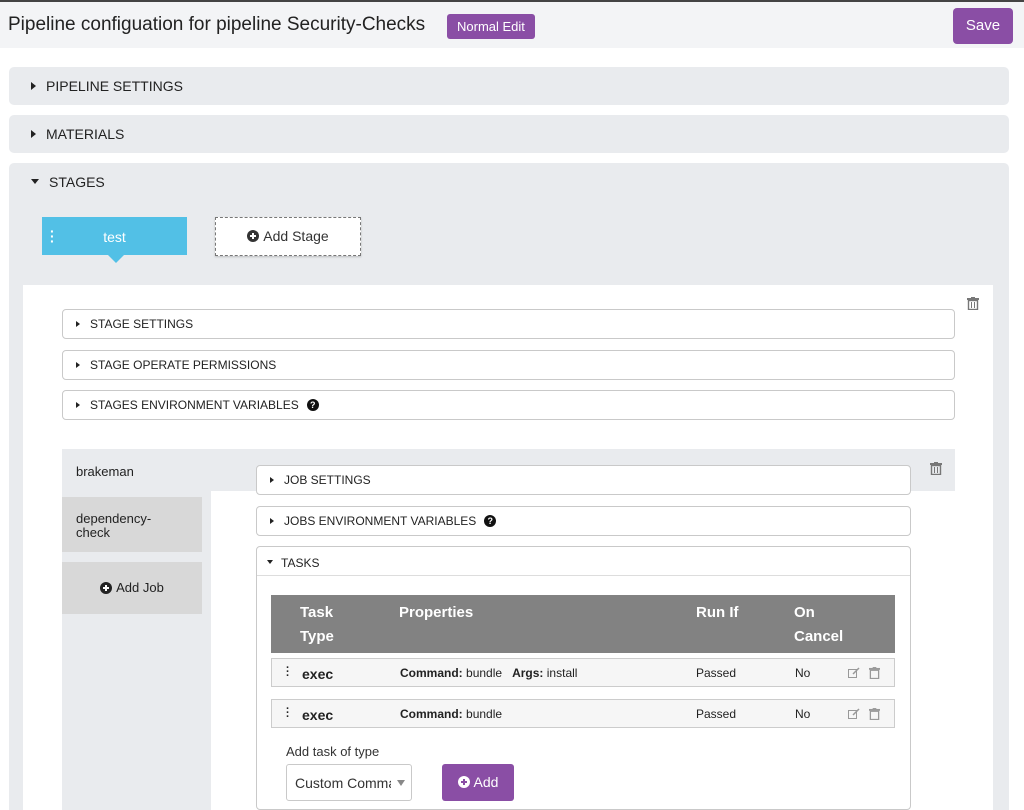 The height and width of the screenshot is (810, 1024). Describe the element at coordinates (509, 134) in the screenshot. I see `materials-section: MATERIALS` at that location.